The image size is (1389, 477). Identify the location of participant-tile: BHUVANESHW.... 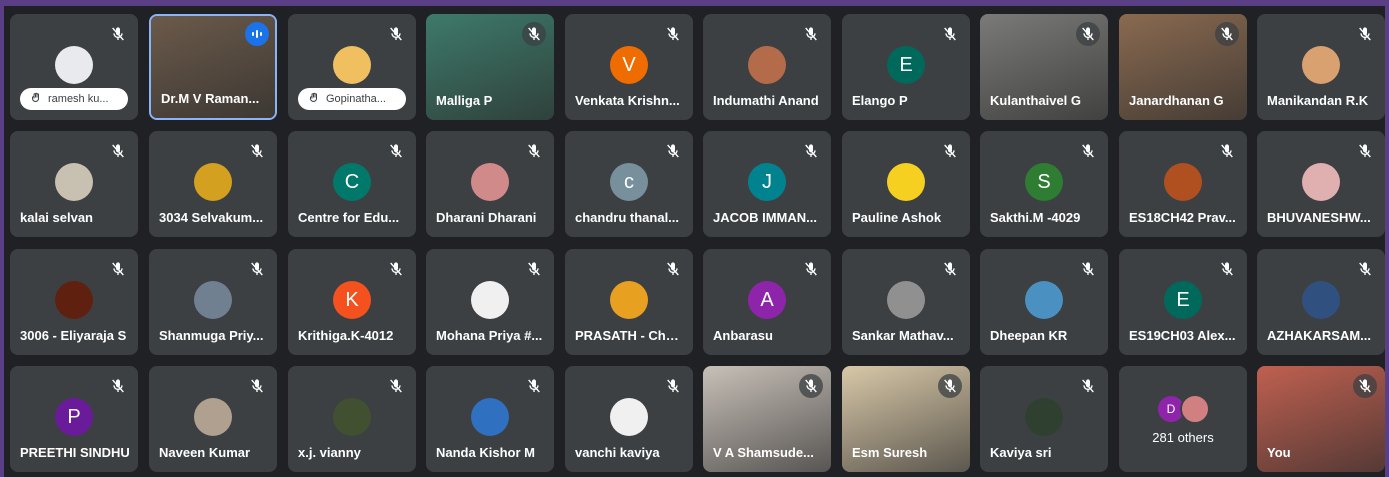
(1321, 184).